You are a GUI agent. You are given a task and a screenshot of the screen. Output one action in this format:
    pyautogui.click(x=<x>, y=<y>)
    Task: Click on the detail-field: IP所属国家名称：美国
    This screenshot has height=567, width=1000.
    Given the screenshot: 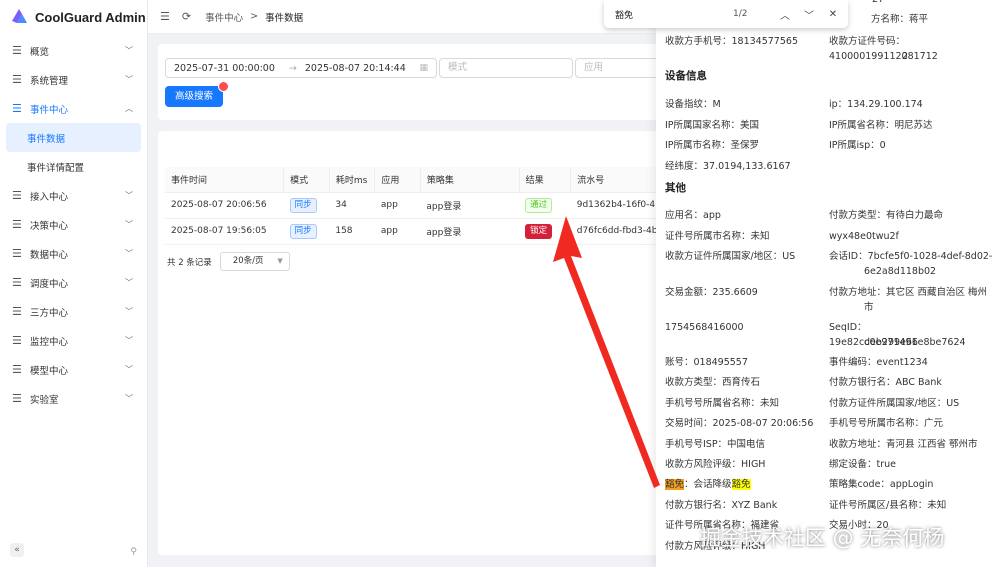 What is the action you would take?
    pyautogui.click(x=712, y=125)
    